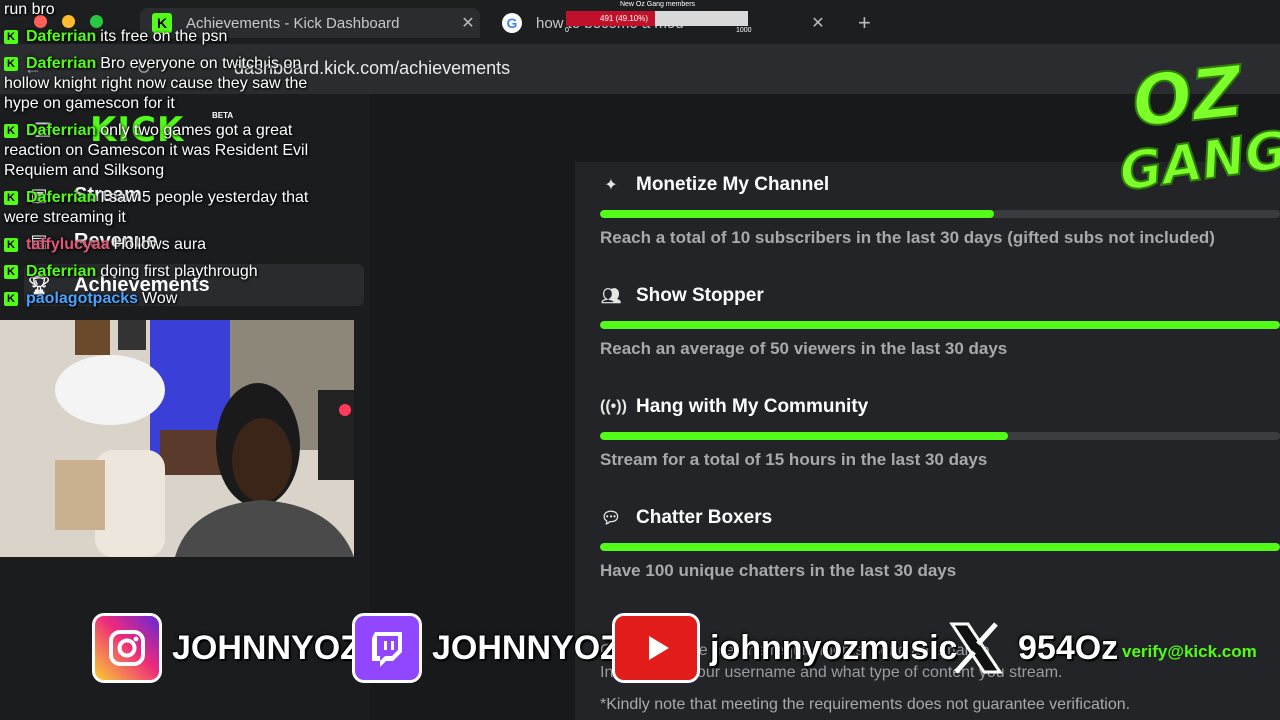  Describe the element at coordinates (700, 295) in the screenshot. I see `achievement-title: Show Stopper` at that location.